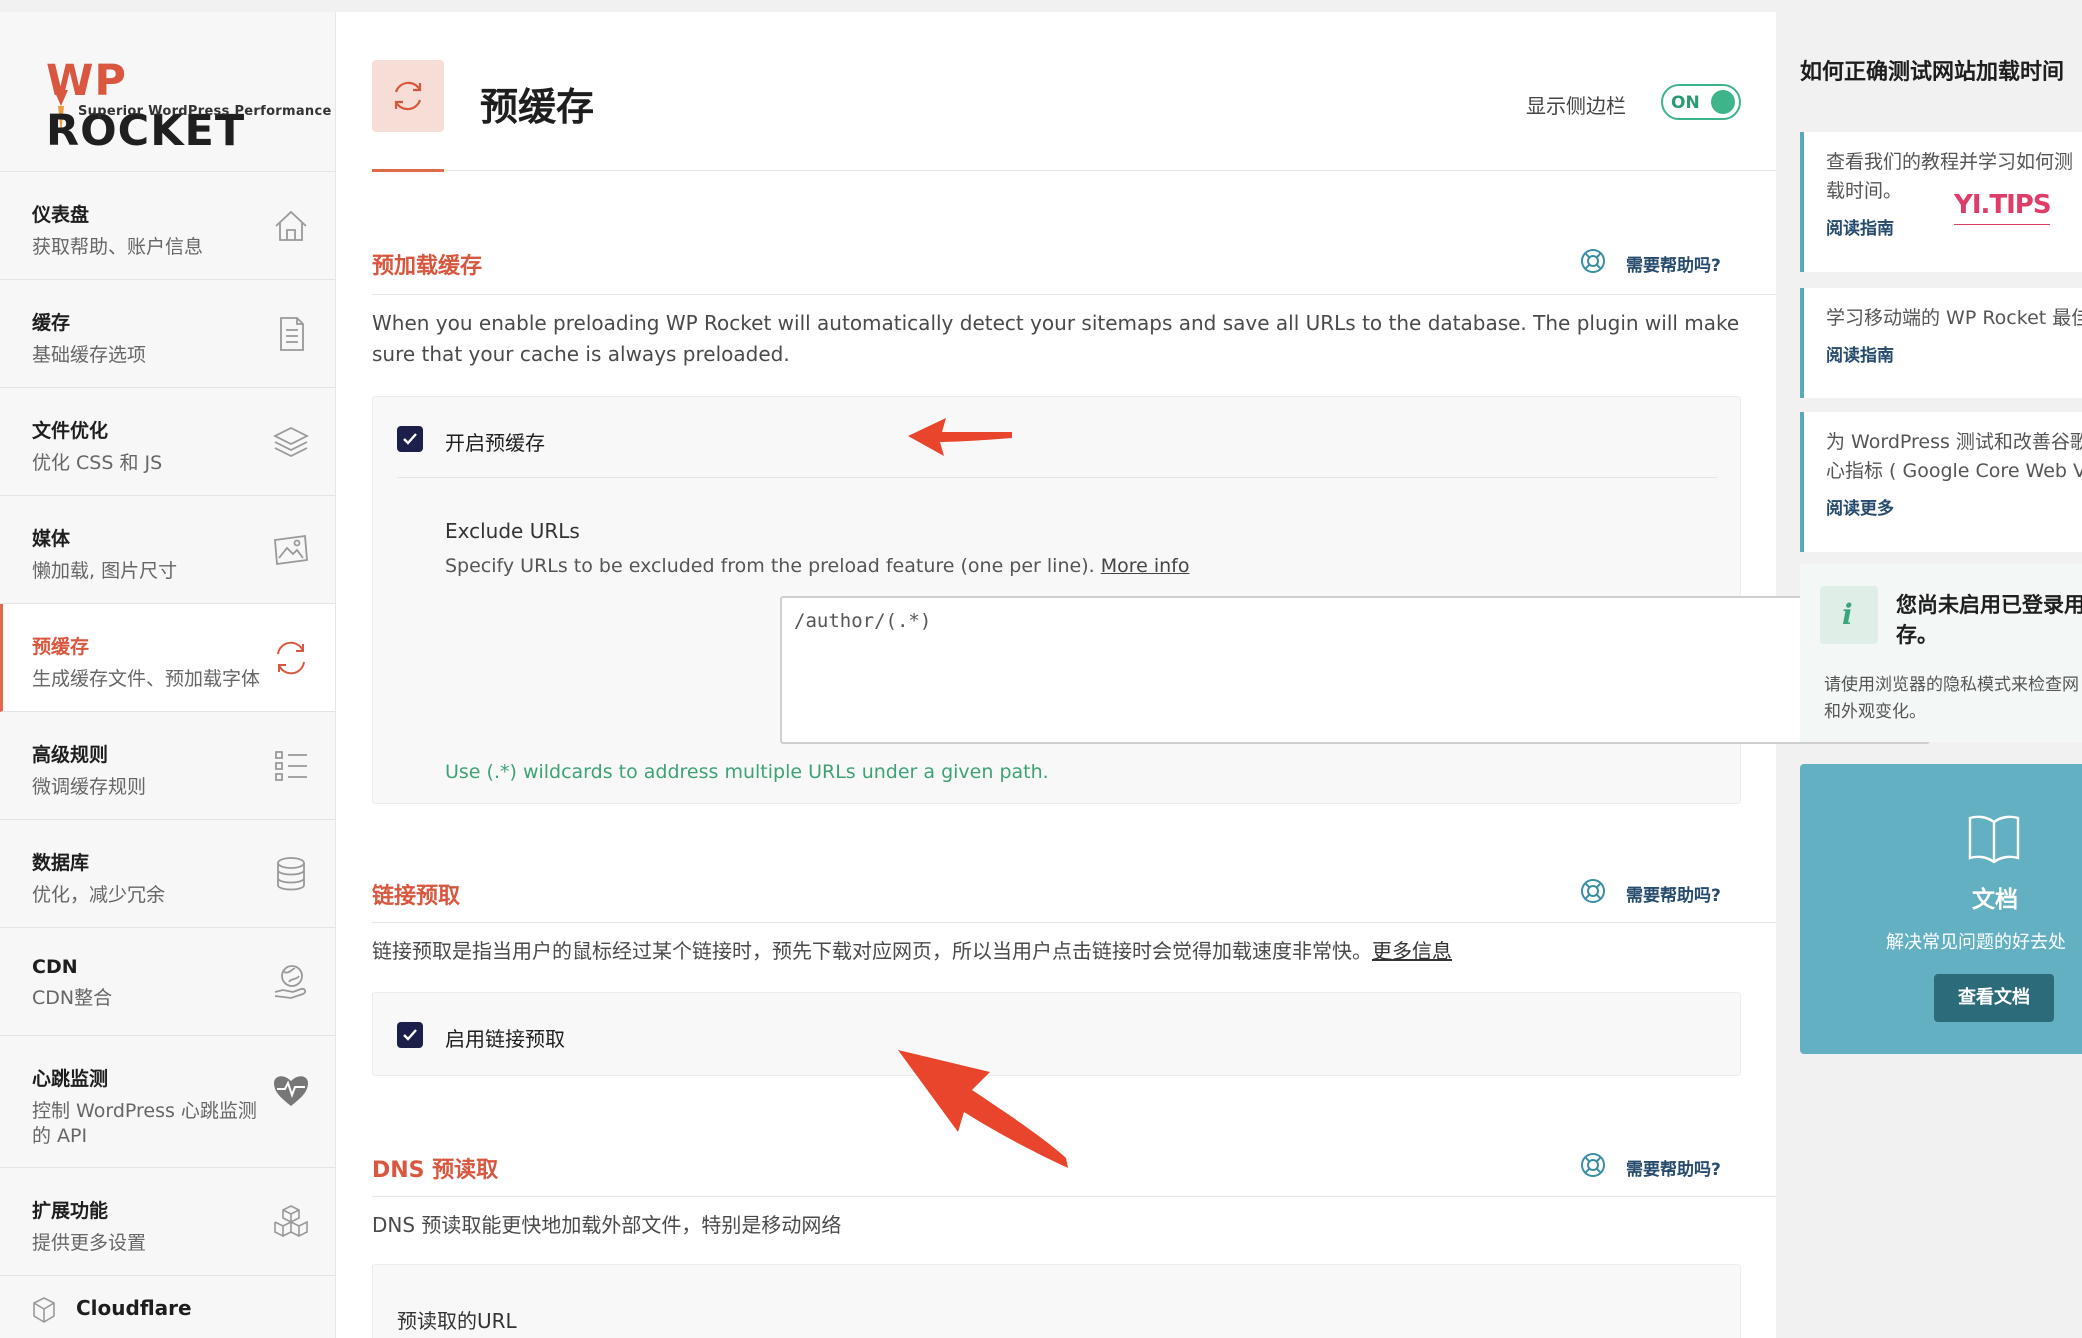 The height and width of the screenshot is (1338, 2082). What do you see at coordinates (1723, 102) in the screenshot?
I see `toggle-knob` at bounding box center [1723, 102].